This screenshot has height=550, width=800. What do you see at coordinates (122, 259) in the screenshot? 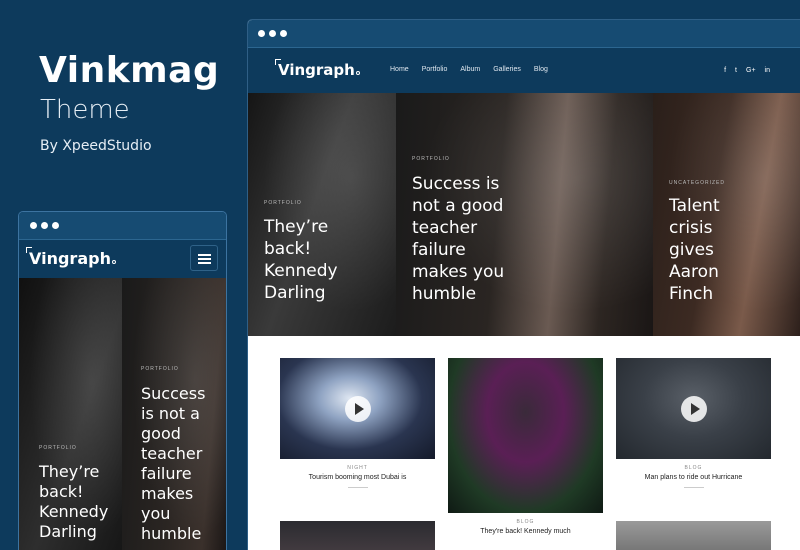
I see `mobile-header: Vingraph` at bounding box center [122, 259].